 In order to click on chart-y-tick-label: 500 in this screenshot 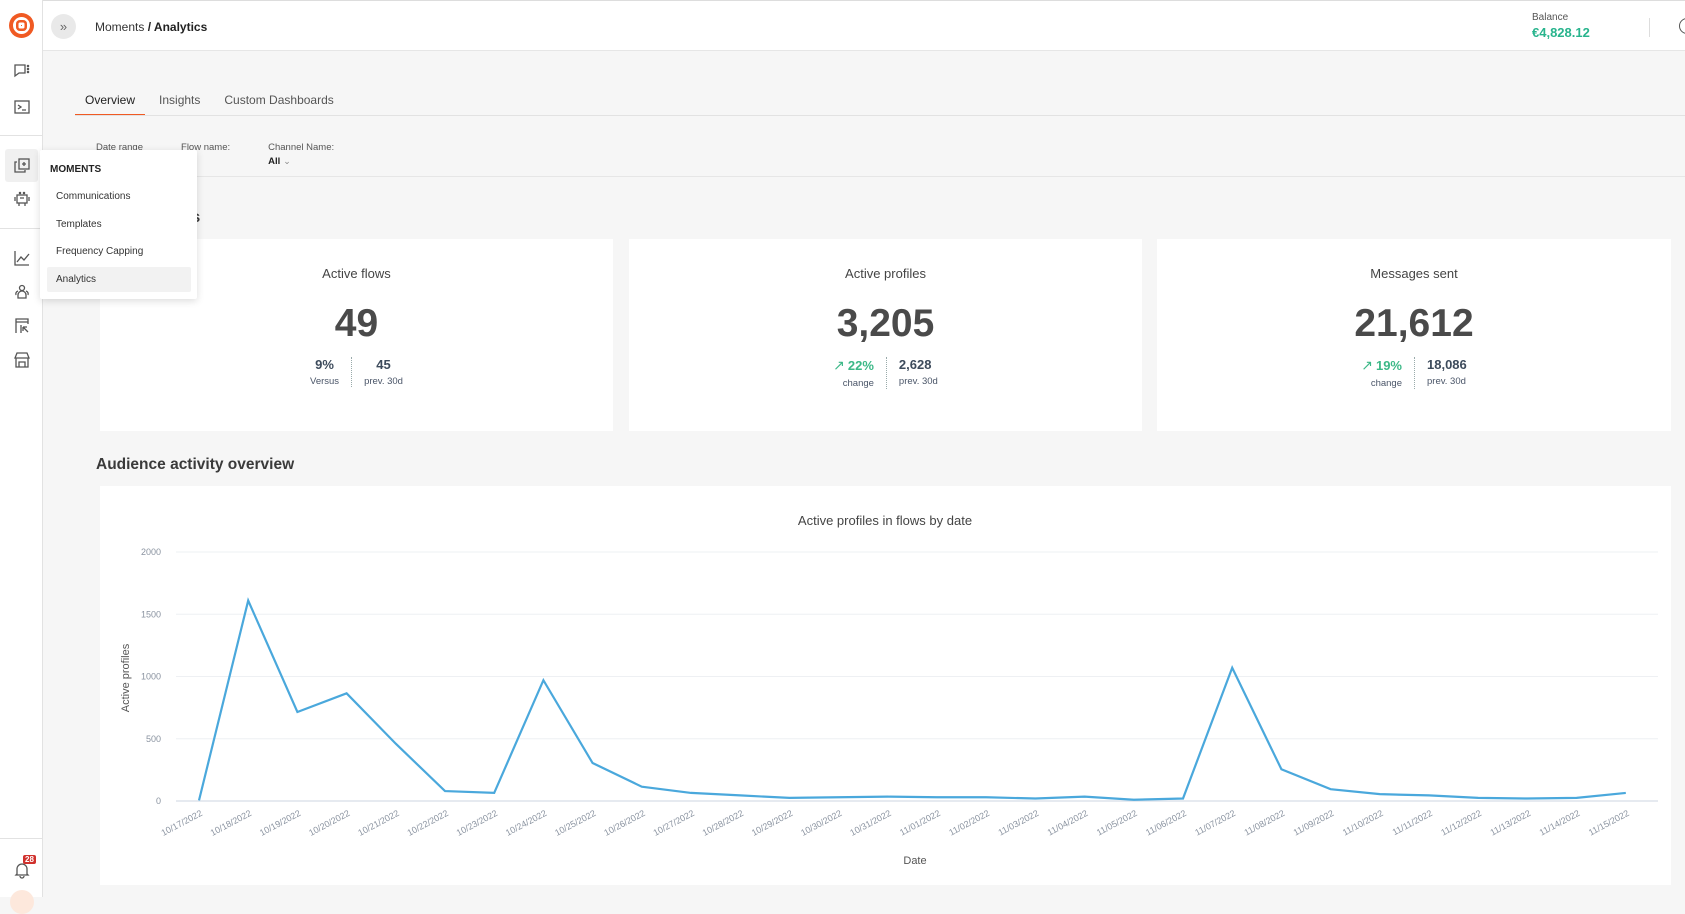, I will do `click(153, 739)`.